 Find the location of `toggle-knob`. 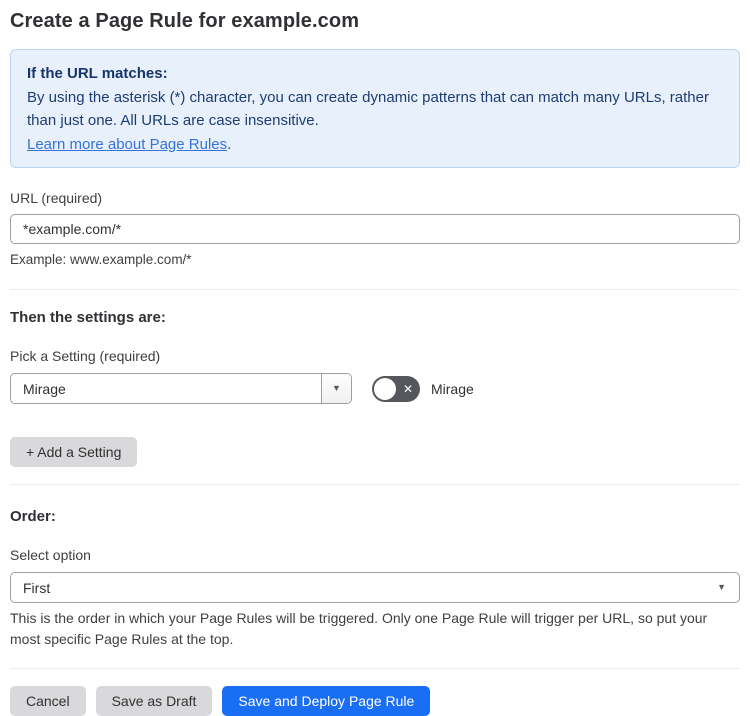

toggle-knob is located at coordinates (385, 388).